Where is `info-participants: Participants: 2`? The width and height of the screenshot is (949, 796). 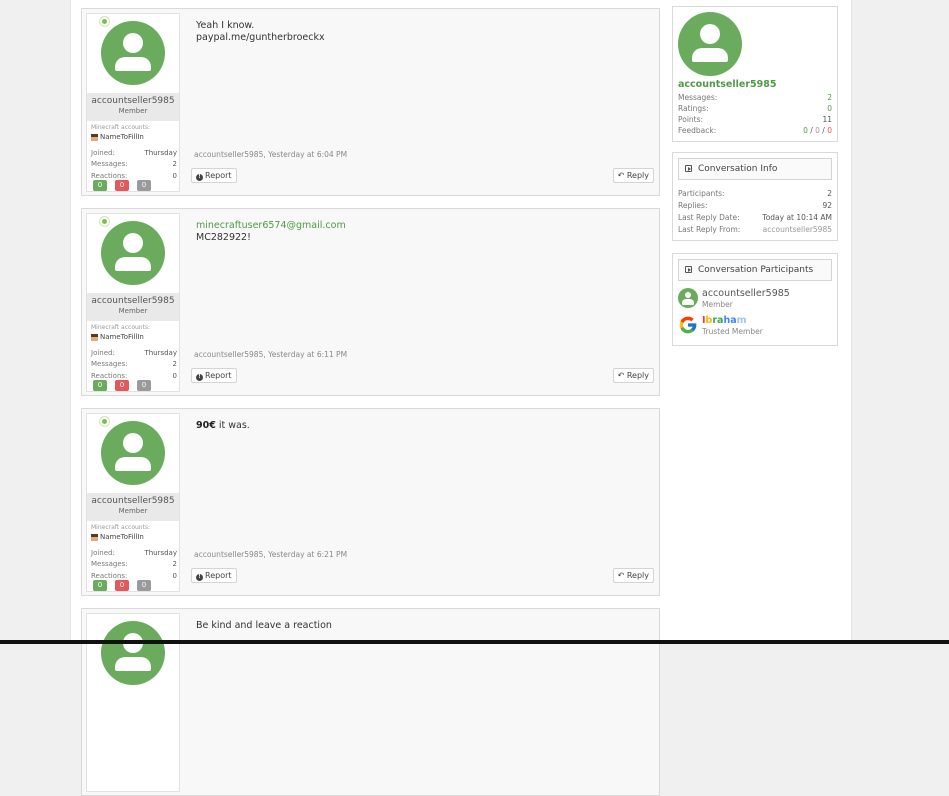 info-participants: Participants: 2 is located at coordinates (755, 193).